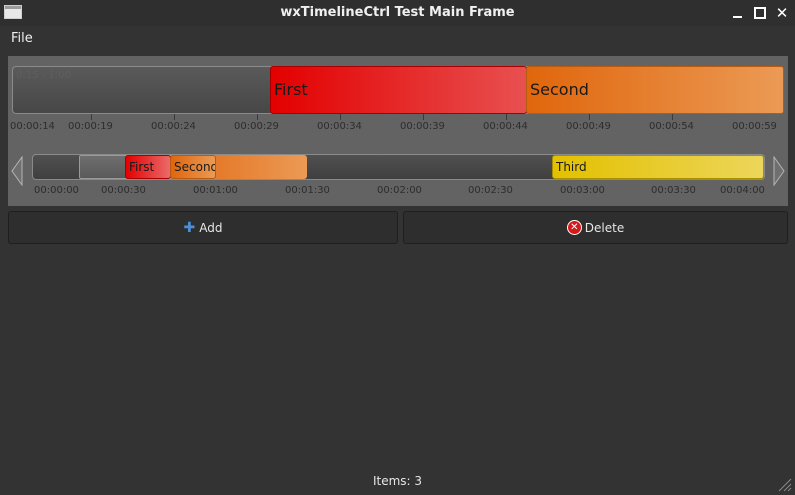  What do you see at coordinates (671, 126) in the screenshot?
I see `zoom-tick-label: 00:00:54` at bounding box center [671, 126].